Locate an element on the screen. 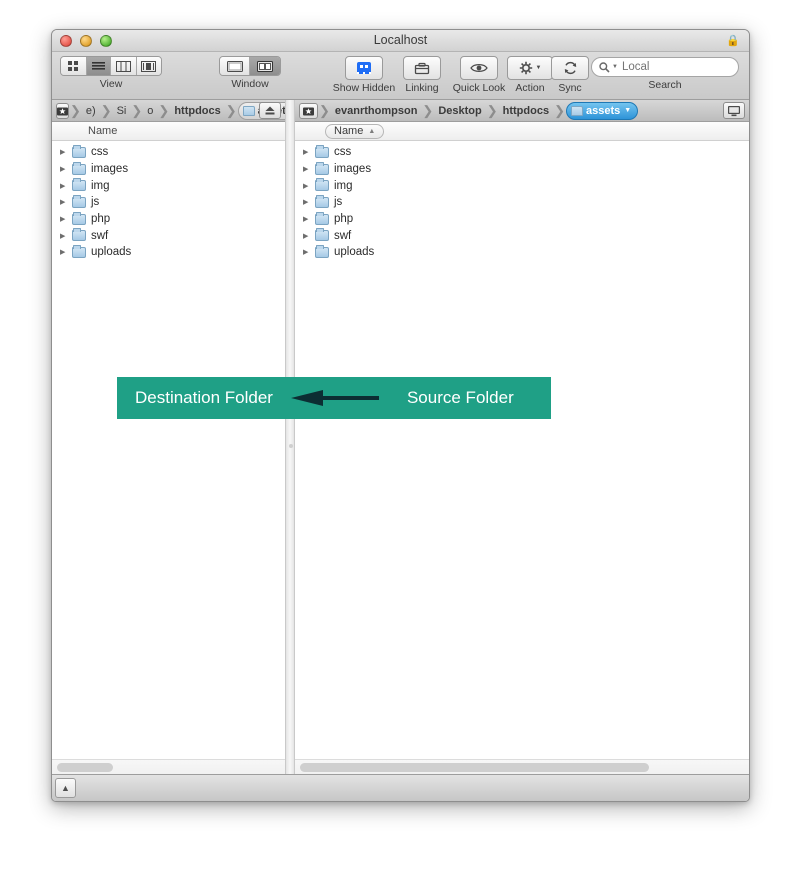 Image resolution: width=800 pixels, height=869 pixels. show-hidden-icon is located at coordinates (364, 68).